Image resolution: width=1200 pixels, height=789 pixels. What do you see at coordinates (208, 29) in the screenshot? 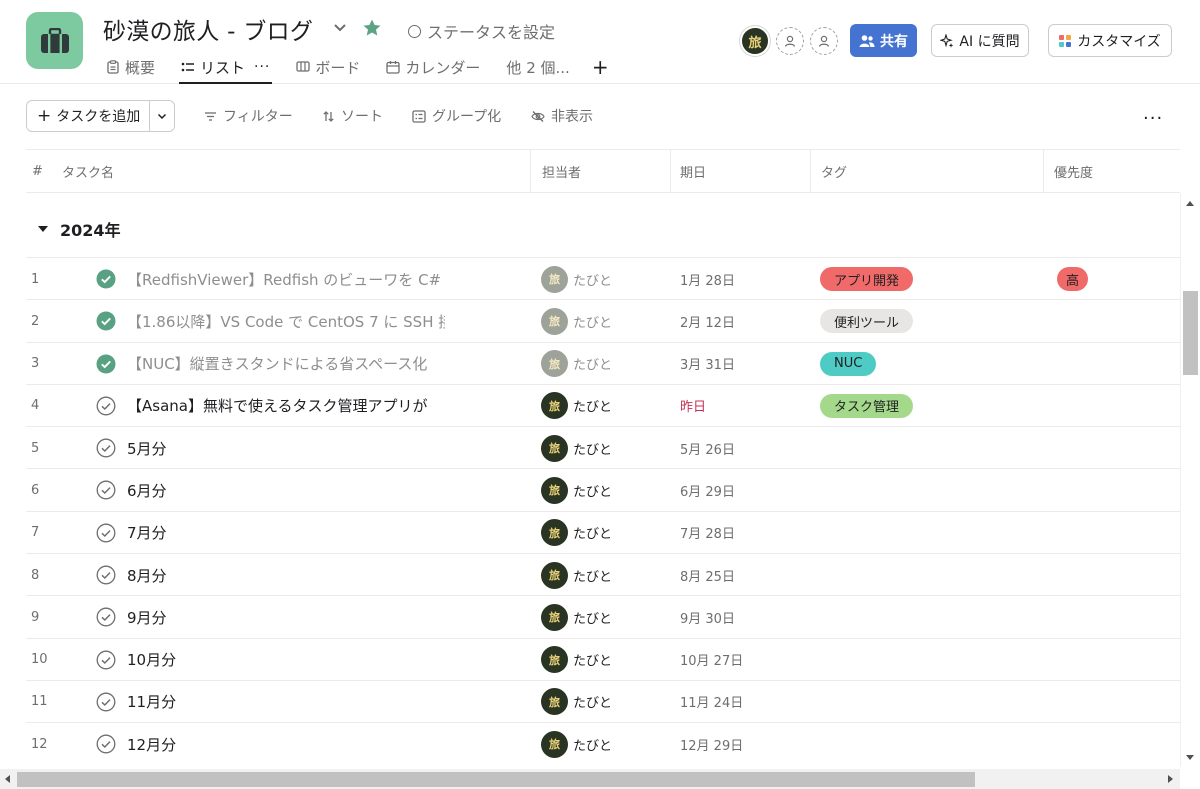
I see `project-title: 砂漠の旅人 - ブログ` at bounding box center [208, 29].